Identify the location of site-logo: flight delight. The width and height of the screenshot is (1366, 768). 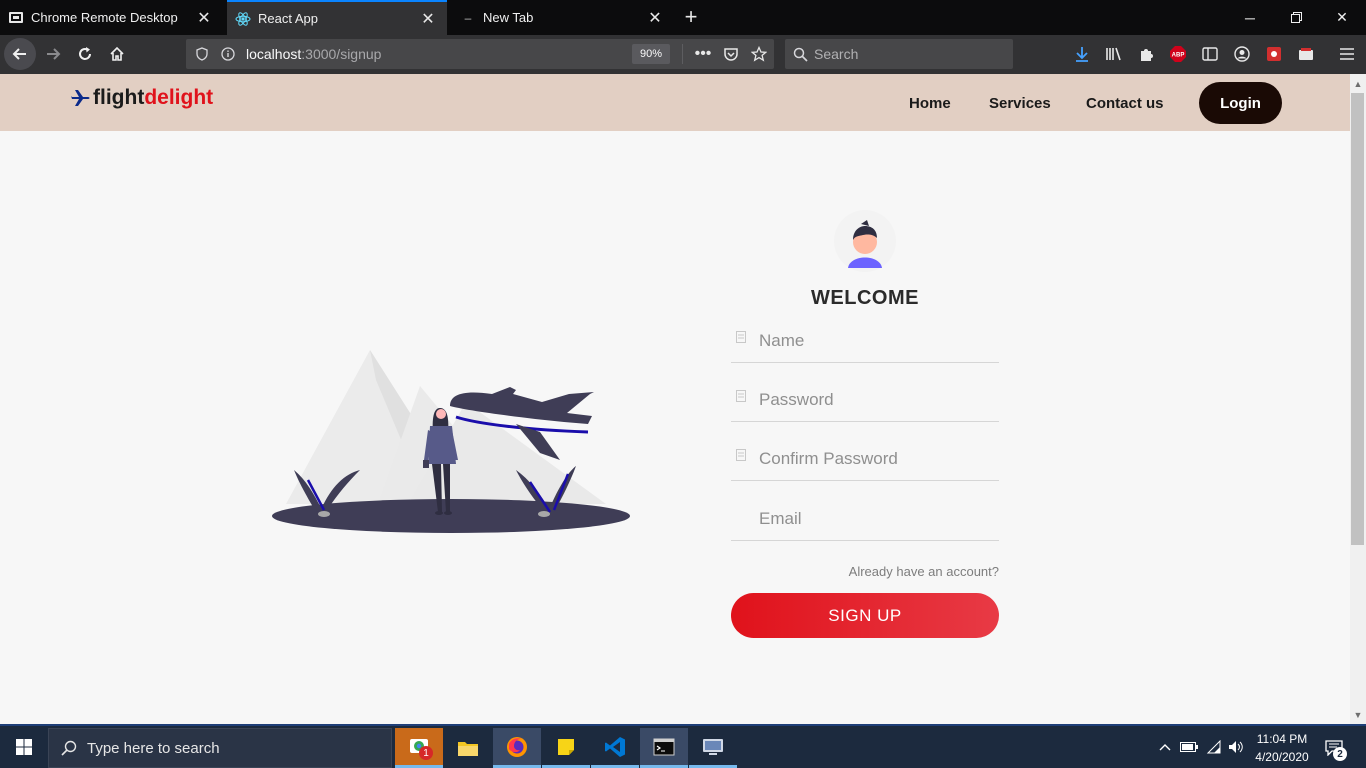
(142, 98).